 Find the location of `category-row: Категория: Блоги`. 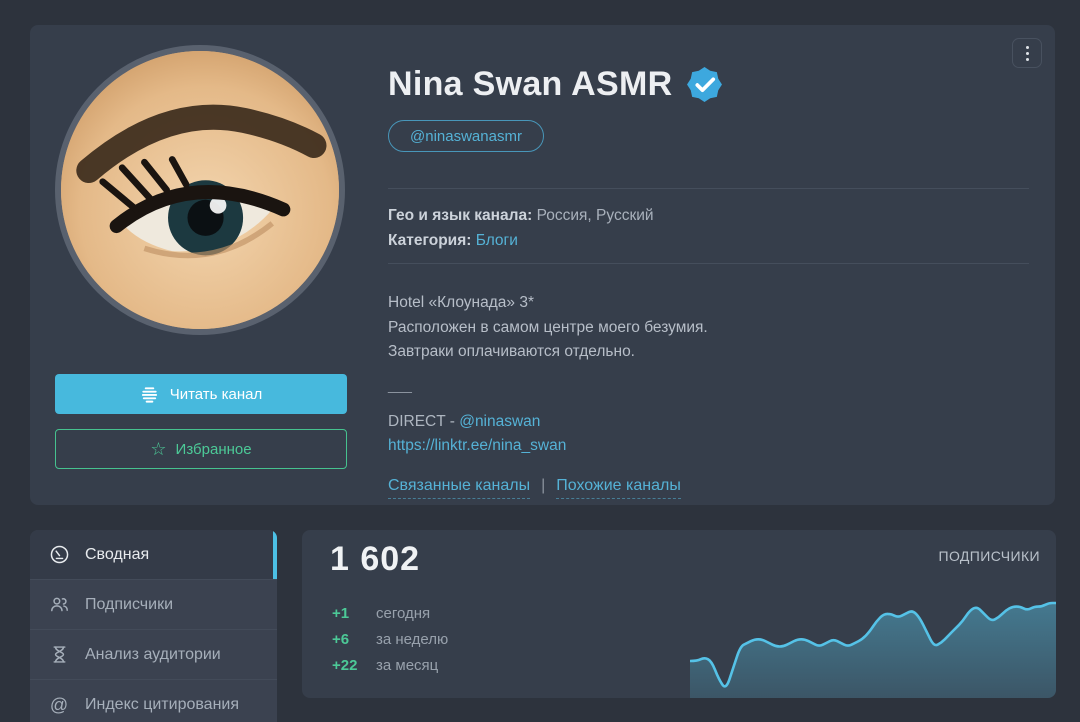

category-row: Категория: Блоги is located at coordinates (521, 240).